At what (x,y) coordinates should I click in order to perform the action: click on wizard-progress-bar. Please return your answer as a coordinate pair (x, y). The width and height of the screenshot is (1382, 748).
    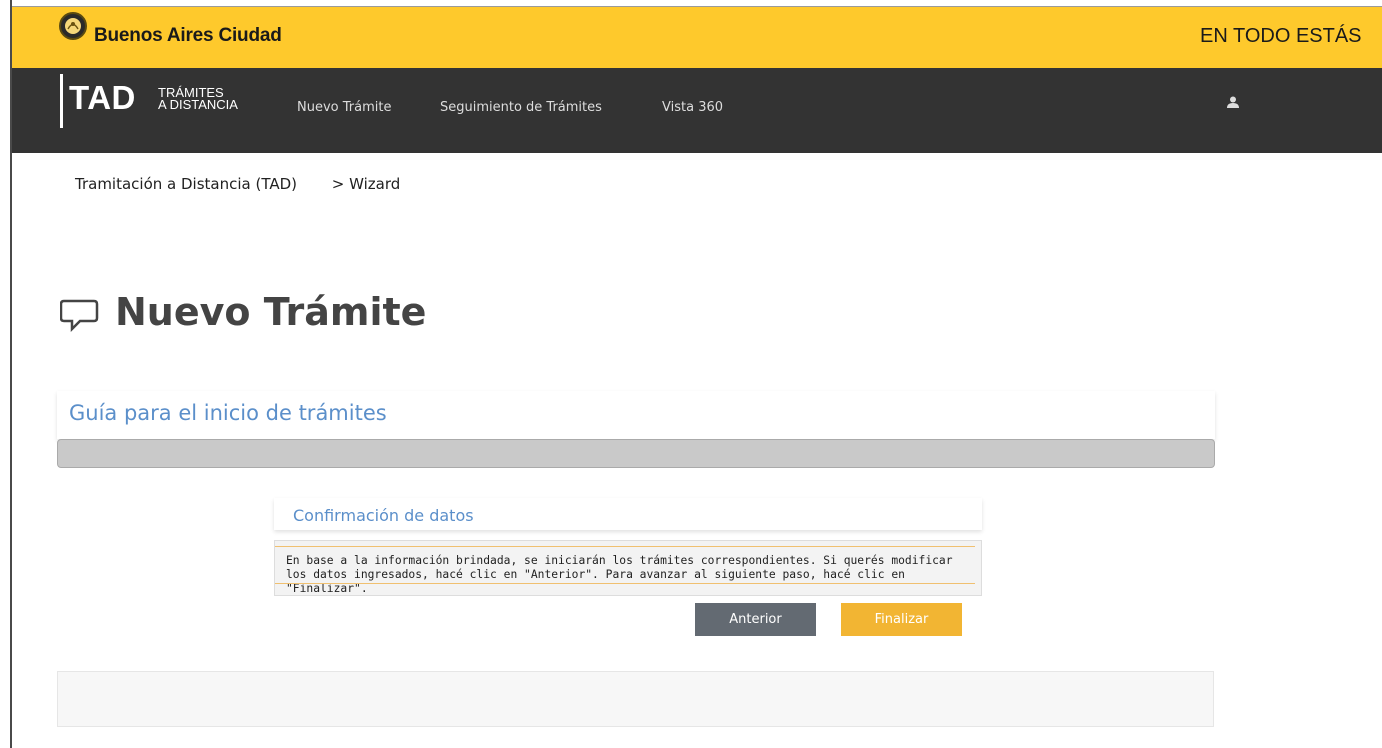
    Looking at the image, I should click on (636, 453).